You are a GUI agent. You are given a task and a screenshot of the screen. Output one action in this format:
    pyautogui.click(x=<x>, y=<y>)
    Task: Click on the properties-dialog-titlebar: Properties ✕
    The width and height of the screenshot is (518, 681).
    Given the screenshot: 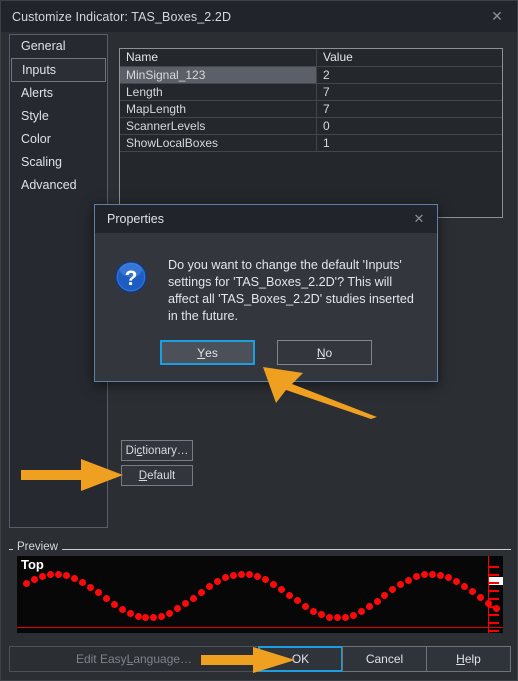 What is the action you would take?
    pyautogui.click(x=266, y=219)
    